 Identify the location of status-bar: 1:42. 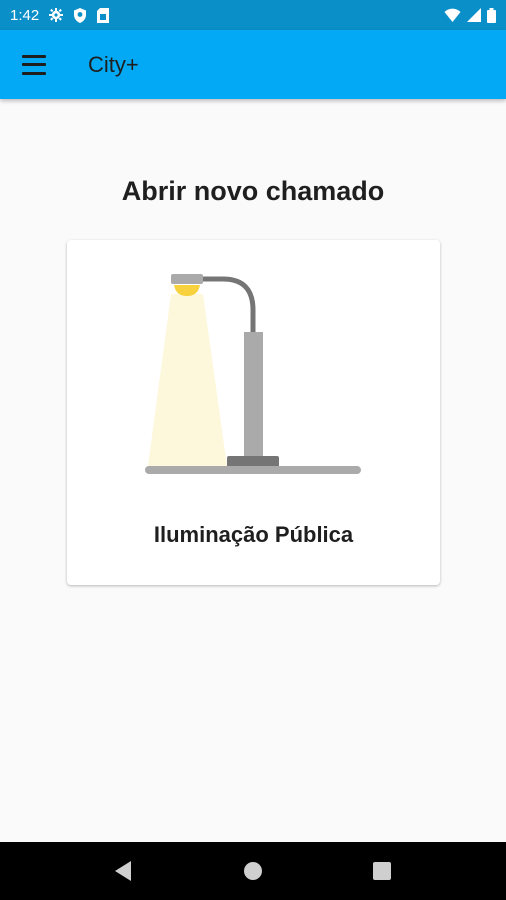
(253, 15).